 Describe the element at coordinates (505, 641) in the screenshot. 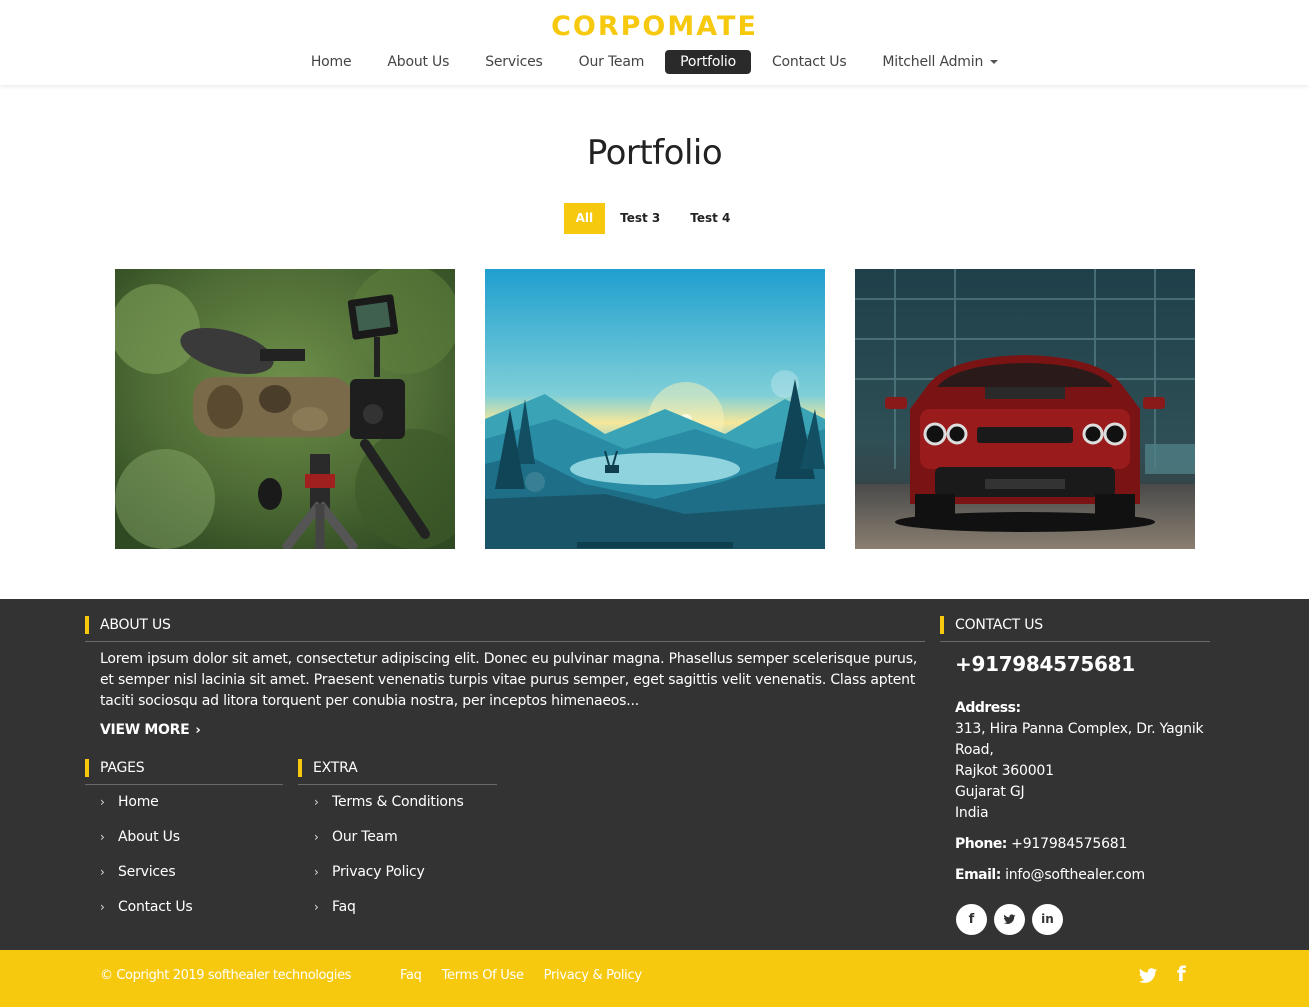

I see `about-us-divider` at that location.